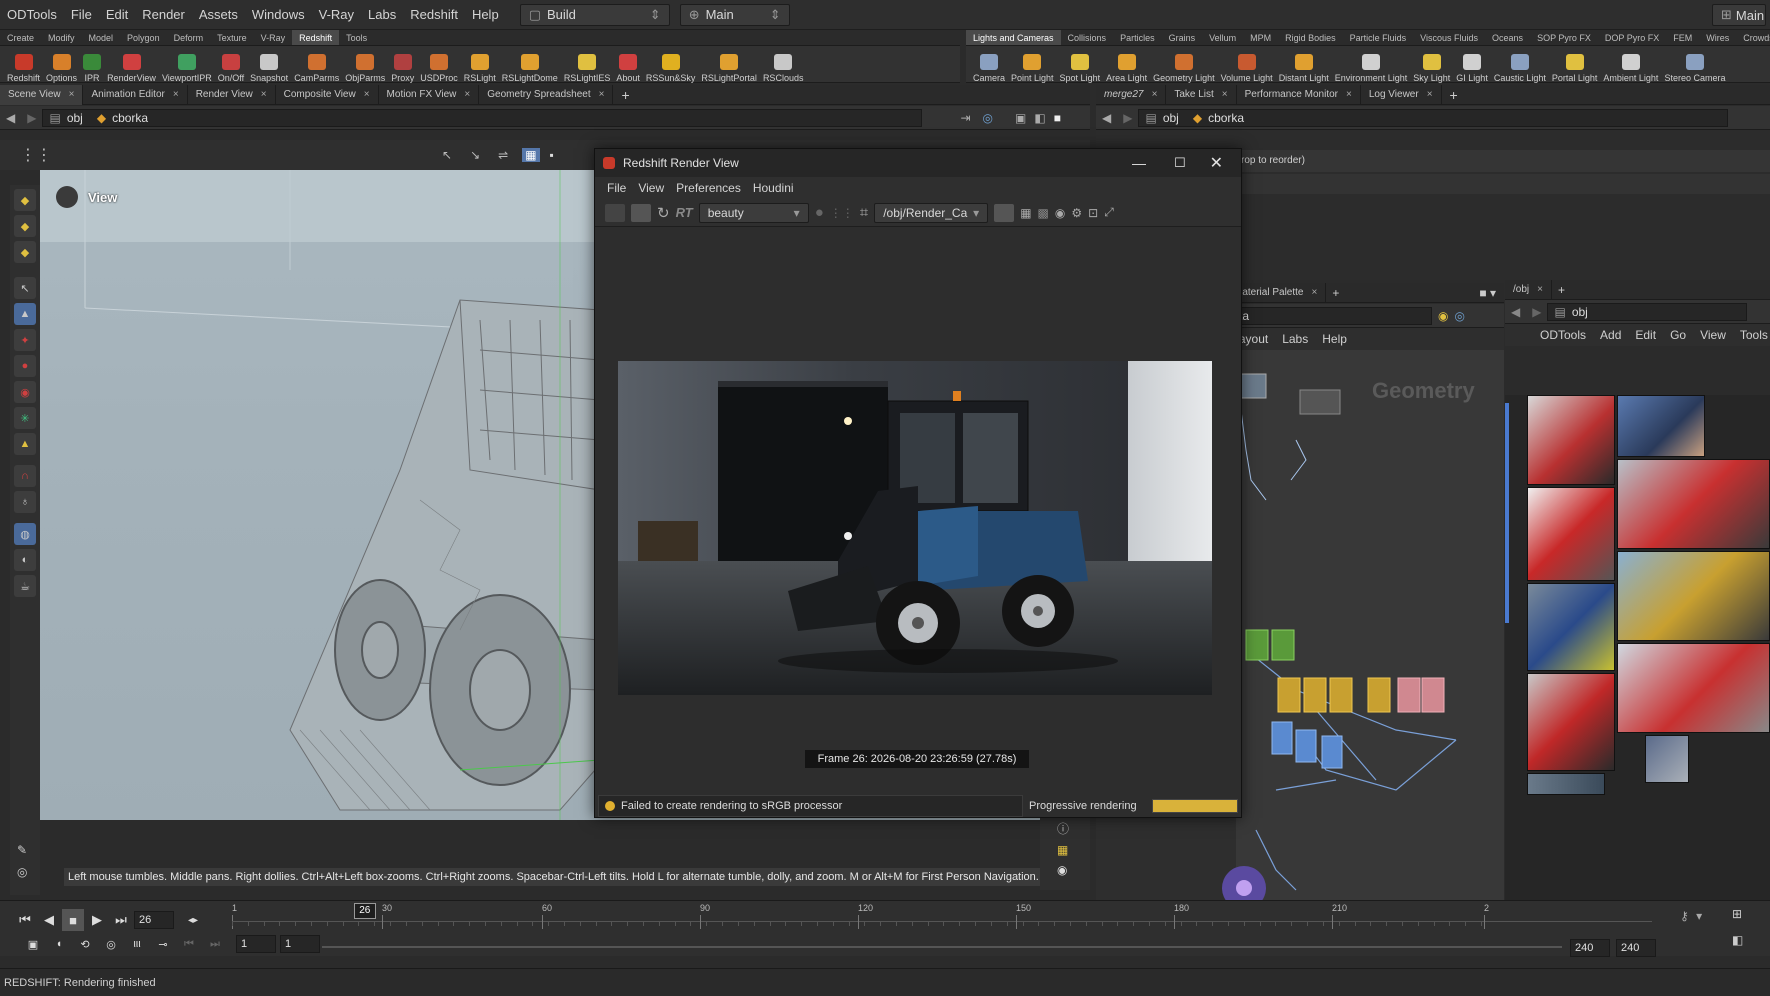  What do you see at coordinates (1564, 37) in the screenshot?
I see `shelf-tab-sop-pyro-fx: SOP Pyro FX` at bounding box center [1564, 37].